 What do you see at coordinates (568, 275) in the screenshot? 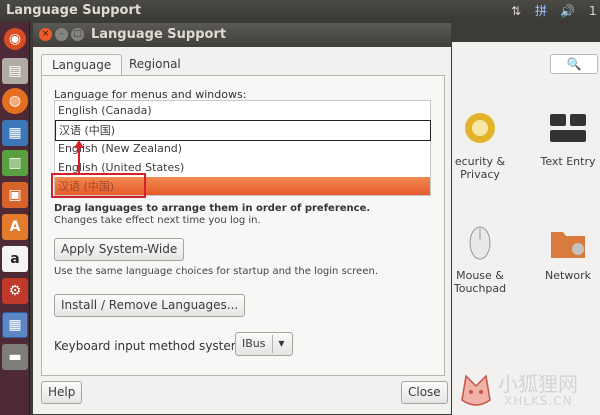
I see `network-label: Network` at bounding box center [568, 275].